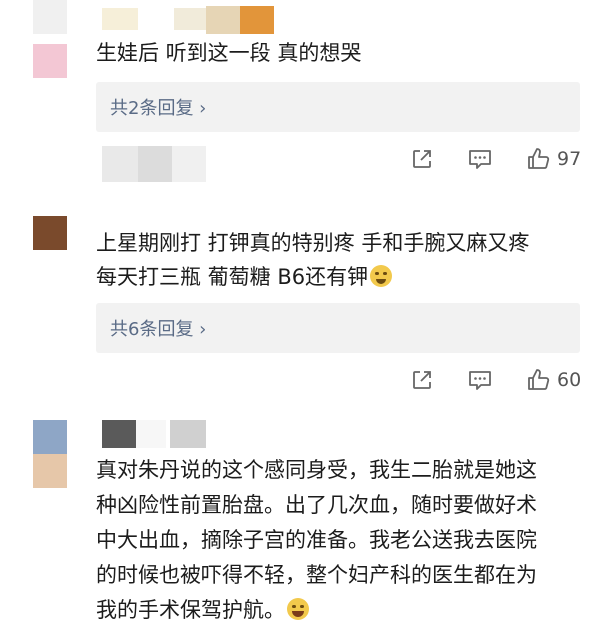 This screenshot has width=600, height=628. I want to click on crying-emoji-icon, so click(381, 276).